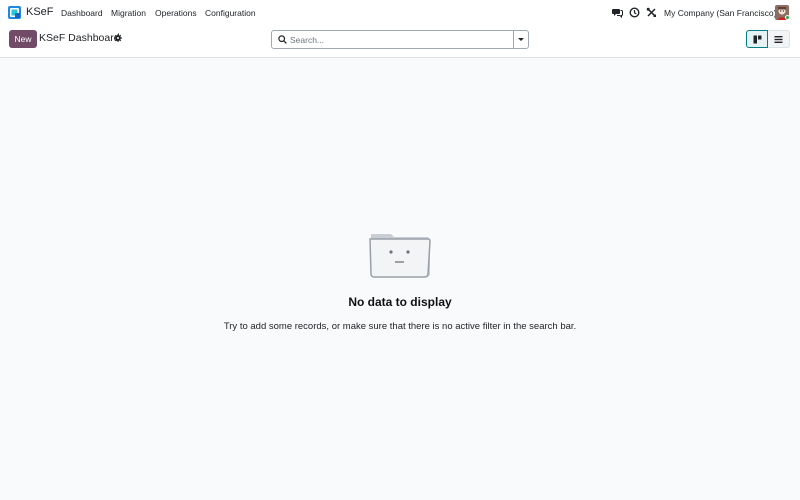 The image size is (800, 500). I want to click on search-options-toggle, so click(520, 39).